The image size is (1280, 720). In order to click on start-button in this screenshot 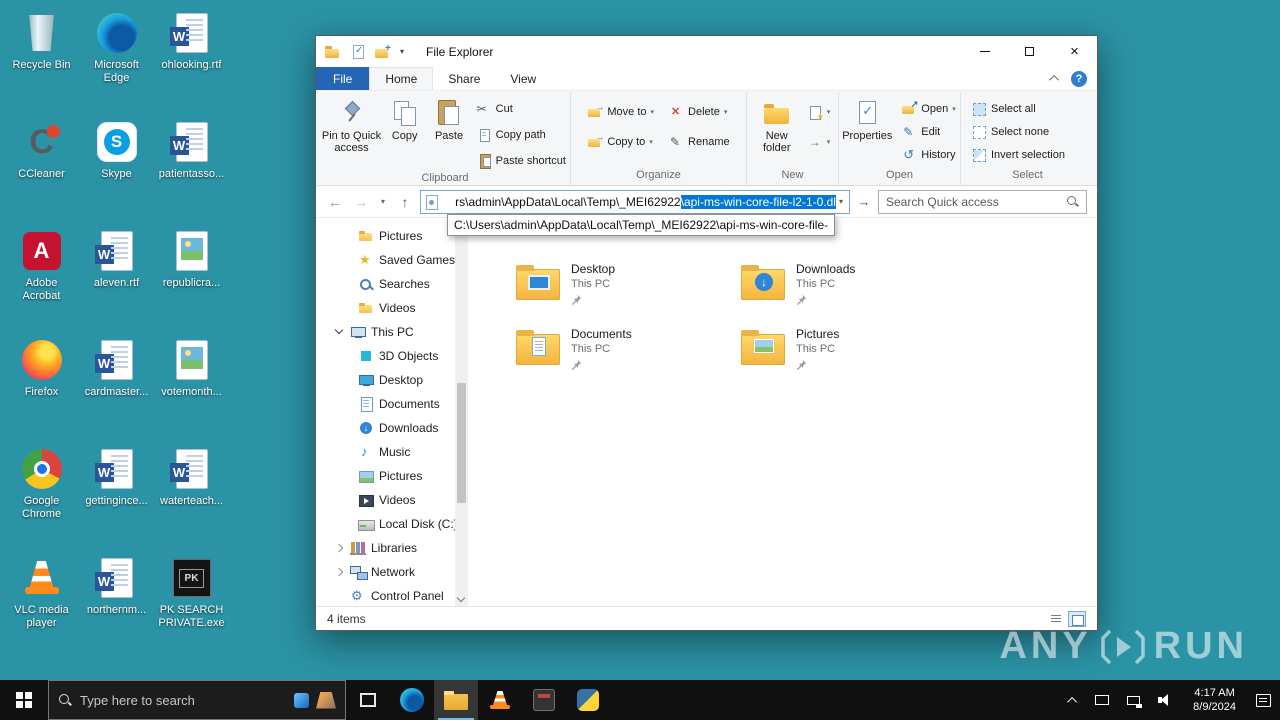, I will do `click(24, 700)`.